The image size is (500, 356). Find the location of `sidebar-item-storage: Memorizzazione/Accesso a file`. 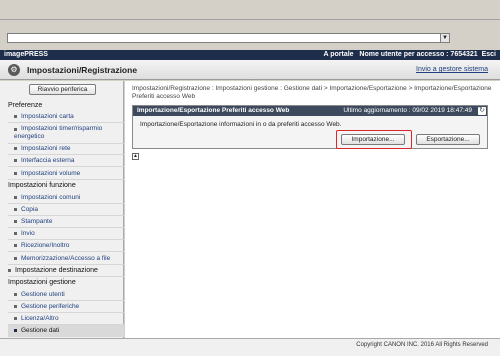

sidebar-item-storage: Memorizzazione/Accesso a file is located at coordinates (68, 258).